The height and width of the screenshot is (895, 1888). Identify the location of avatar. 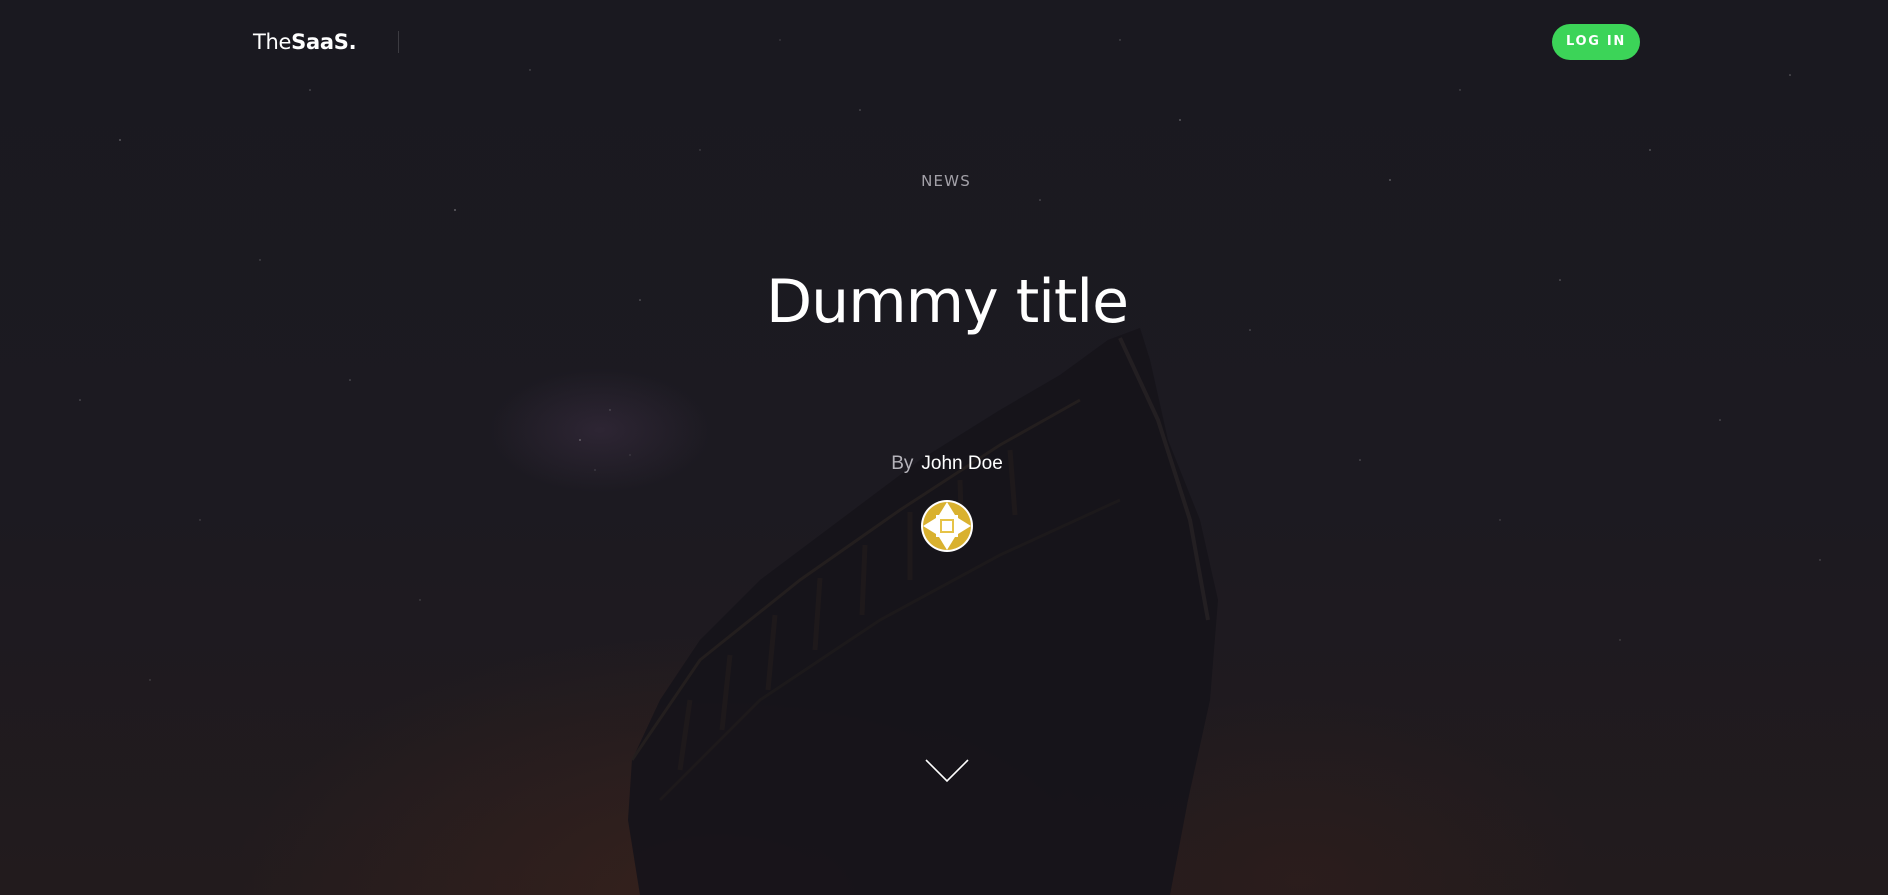
(947, 526).